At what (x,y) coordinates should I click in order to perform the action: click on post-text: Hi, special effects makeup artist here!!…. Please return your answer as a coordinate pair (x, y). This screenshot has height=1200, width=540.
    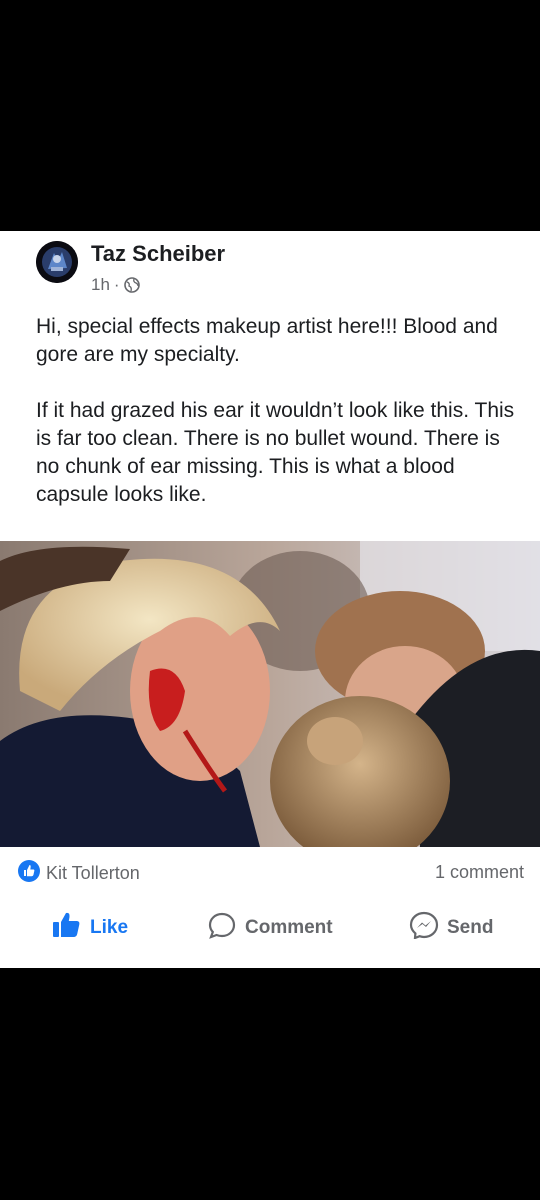
    Looking at the image, I should click on (276, 411).